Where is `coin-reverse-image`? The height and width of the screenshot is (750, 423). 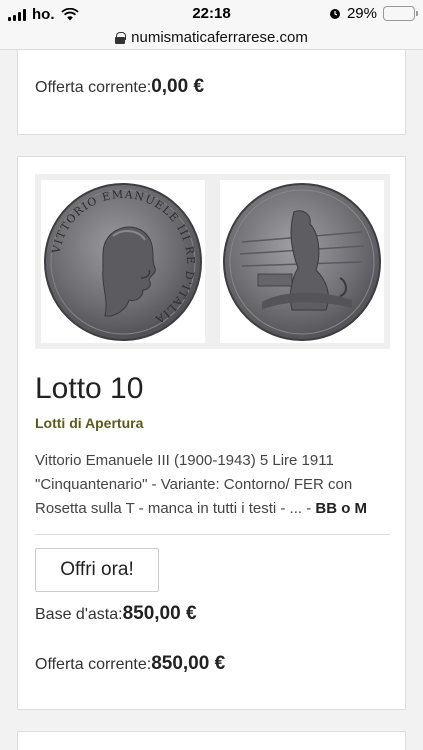 coin-reverse-image is located at coordinates (302, 261).